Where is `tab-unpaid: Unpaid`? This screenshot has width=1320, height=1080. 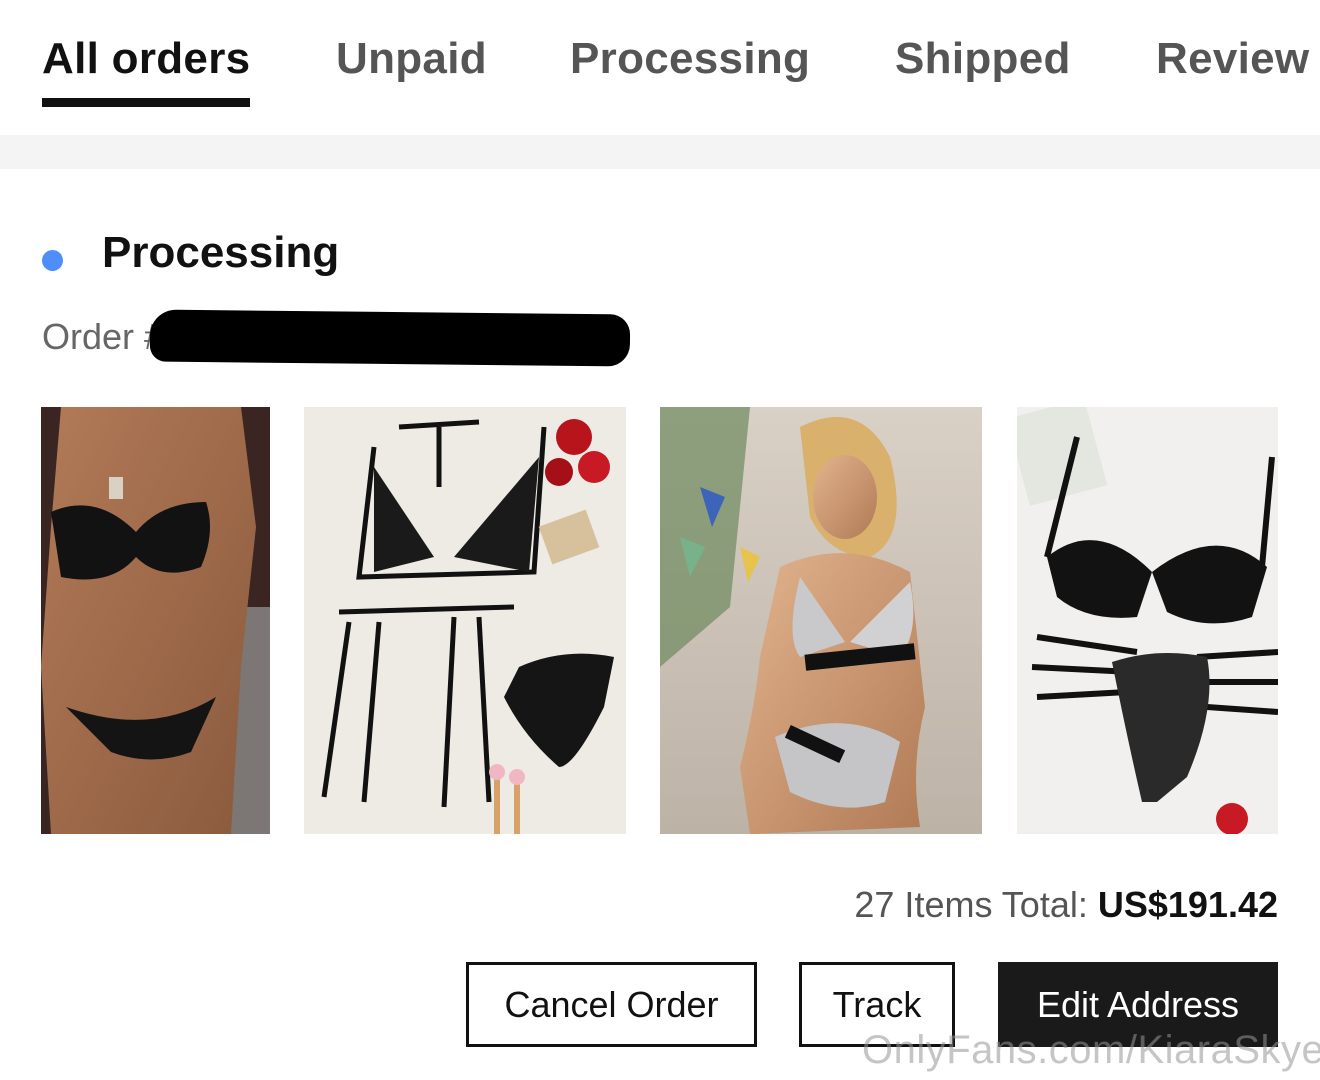
tab-unpaid: Unpaid is located at coordinates (411, 59).